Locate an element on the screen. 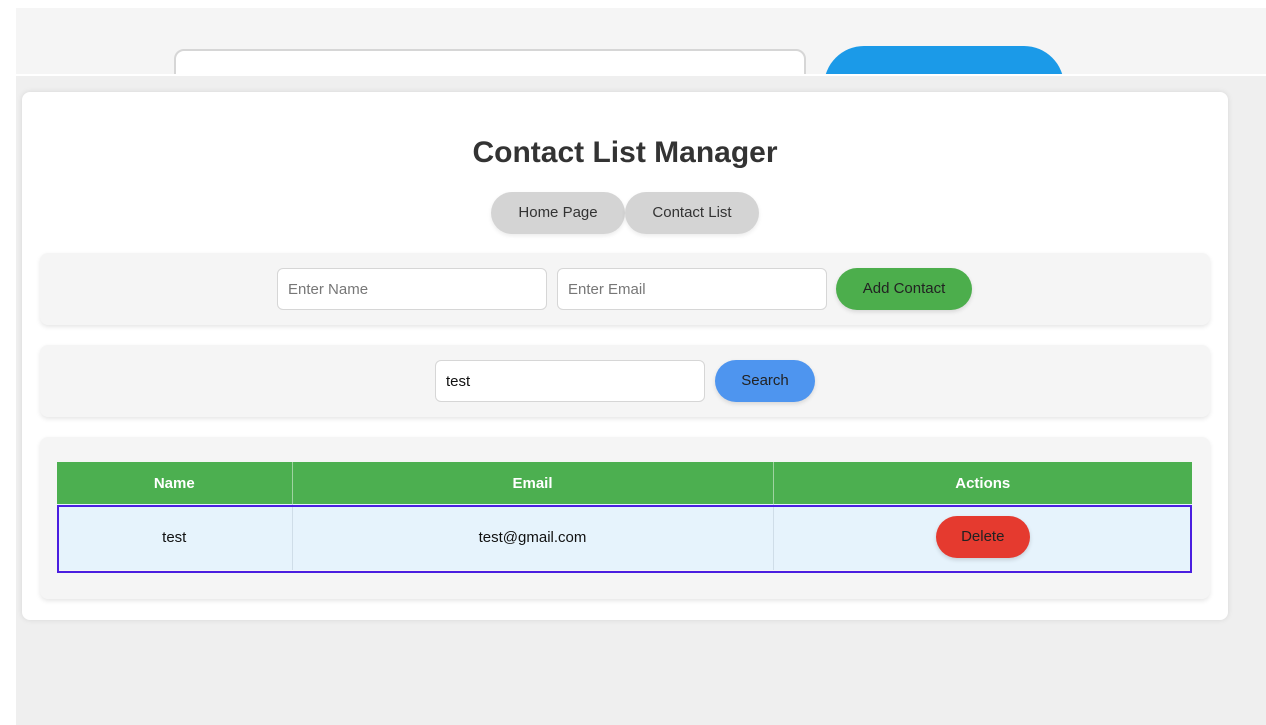 The height and width of the screenshot is (725, 1266). background-page-strip is located at coordinates (641, 41).